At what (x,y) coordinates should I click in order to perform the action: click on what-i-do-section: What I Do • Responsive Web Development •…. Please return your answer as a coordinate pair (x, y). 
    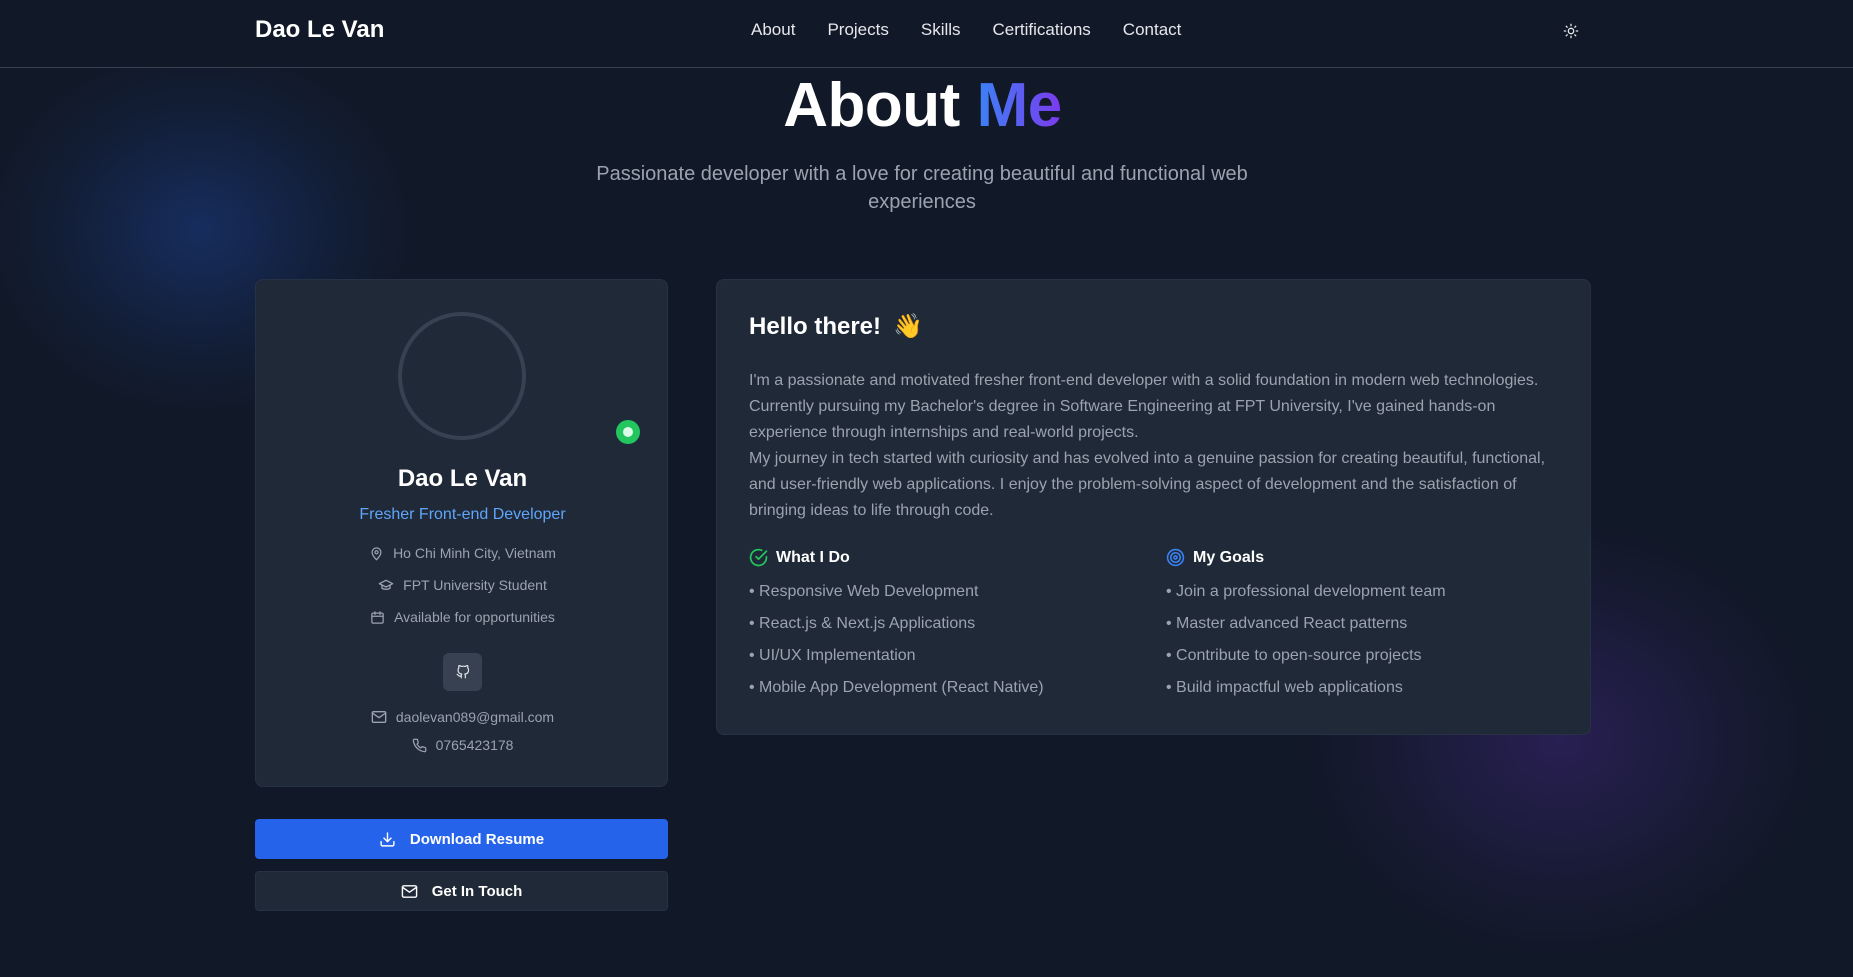
    Looking at the image, I should click on (939, 628).